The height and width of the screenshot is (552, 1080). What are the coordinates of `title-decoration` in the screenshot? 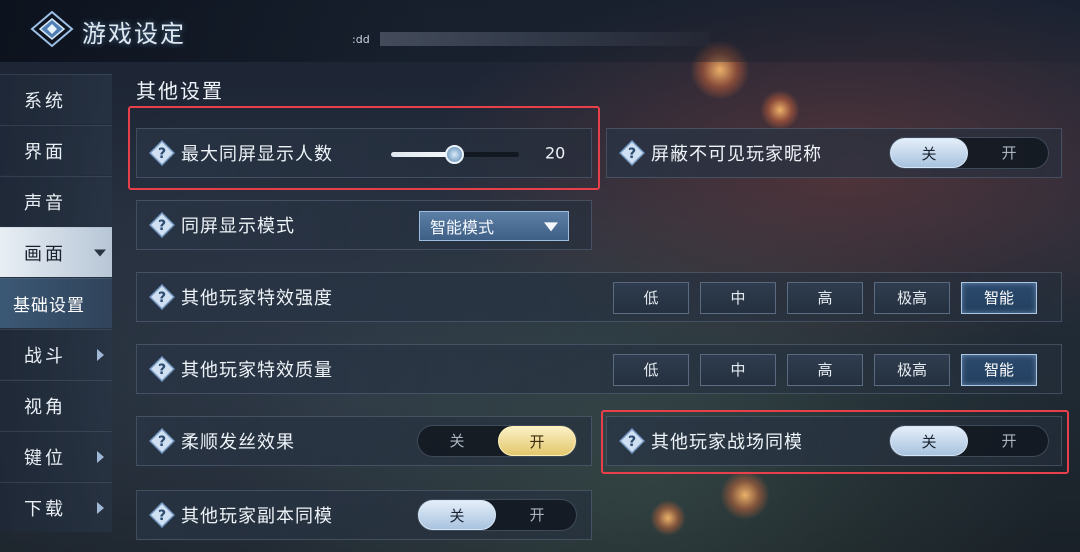 It's located at (545, 39).